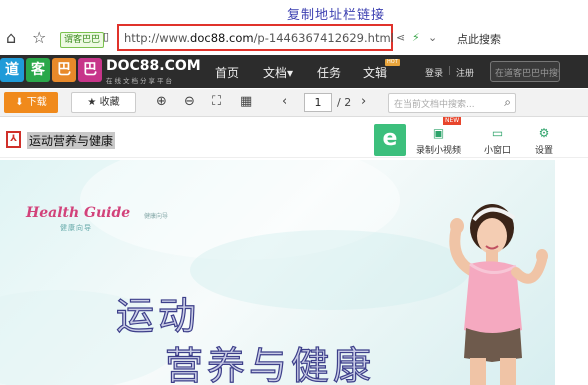 Image resolution: width=588 pixels, height=385 pixels. Describe the element at coordinates (284, 101) in the screenshot. I see `prev-page-icon: ‹` at that location.